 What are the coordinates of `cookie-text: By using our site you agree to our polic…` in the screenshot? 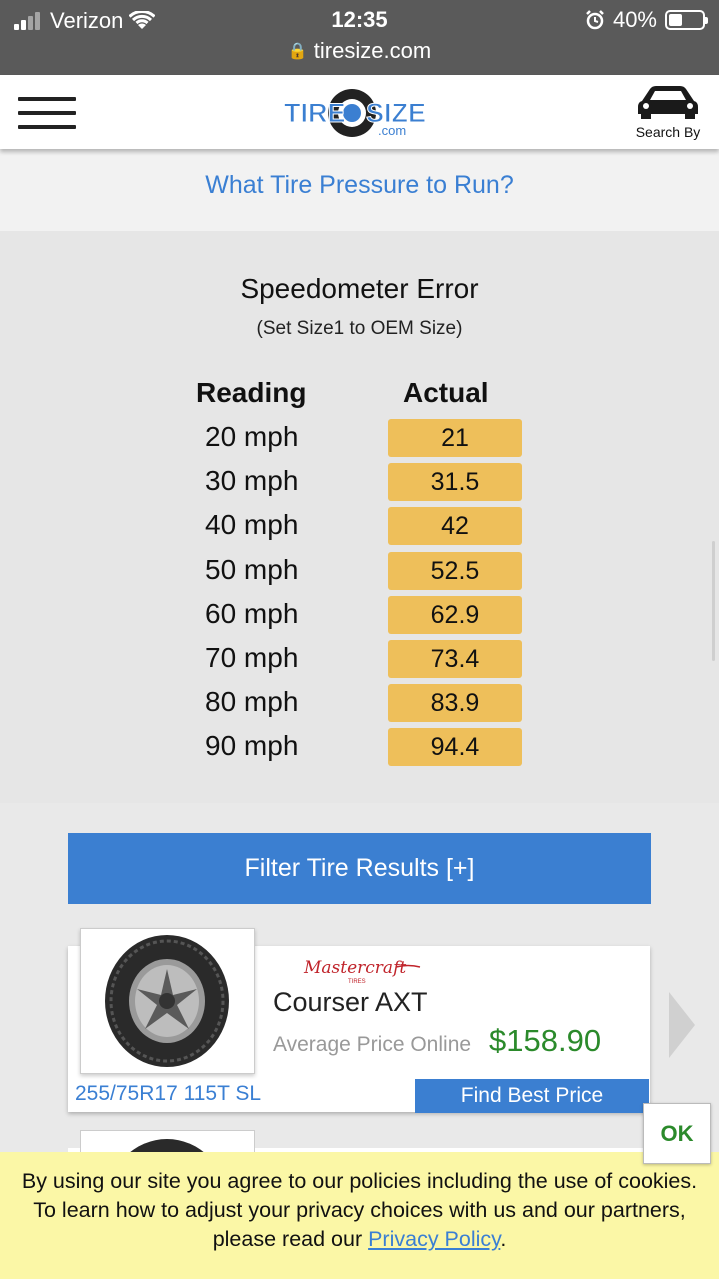 It's located at (359, 1210).